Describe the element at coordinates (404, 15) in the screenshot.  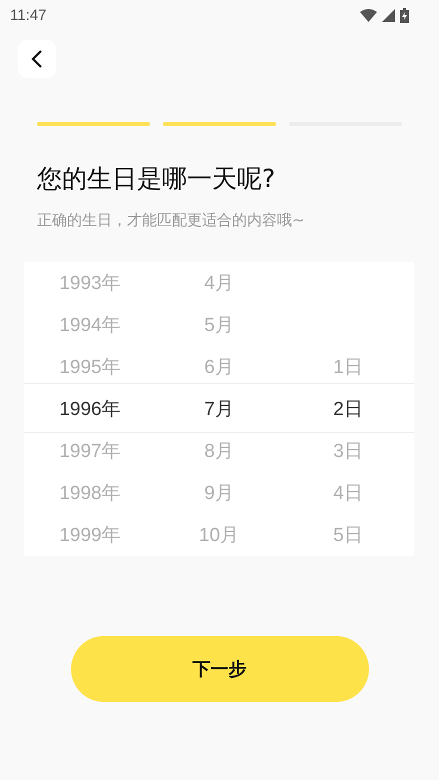
I see `battery-icon` at that location.